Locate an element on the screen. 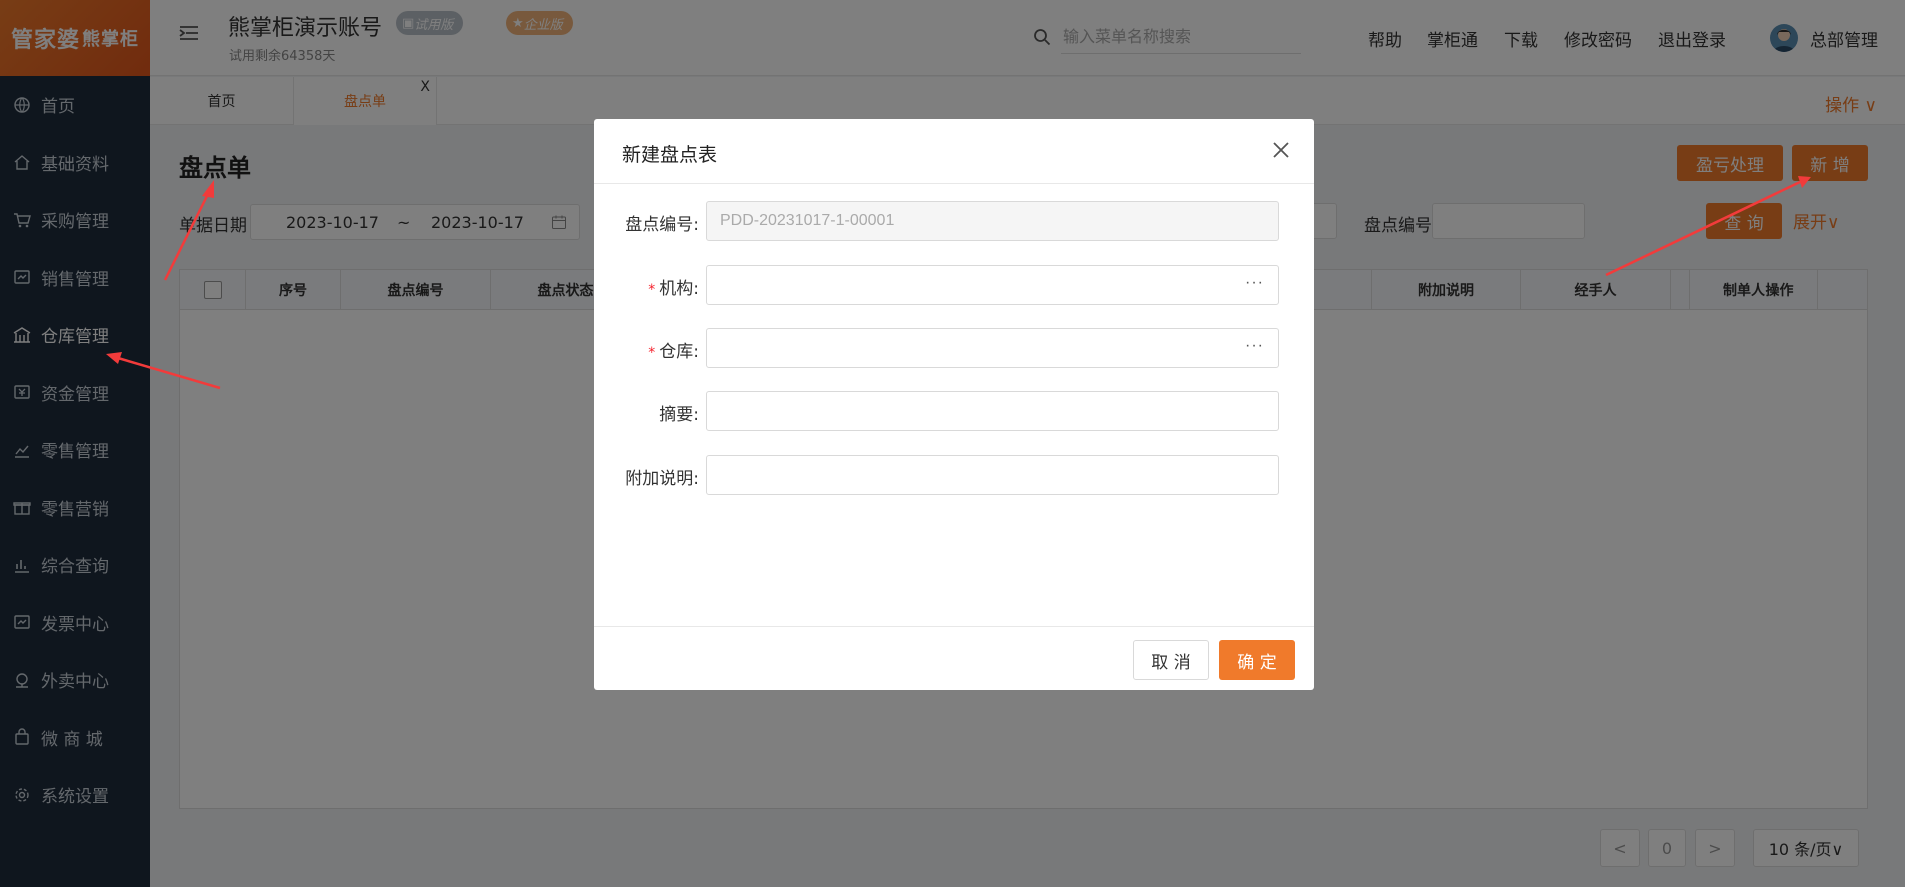 The width and height of the screenshot is (1905, 887). form-label-text: 摘要: is located at coordinates (679, 415).